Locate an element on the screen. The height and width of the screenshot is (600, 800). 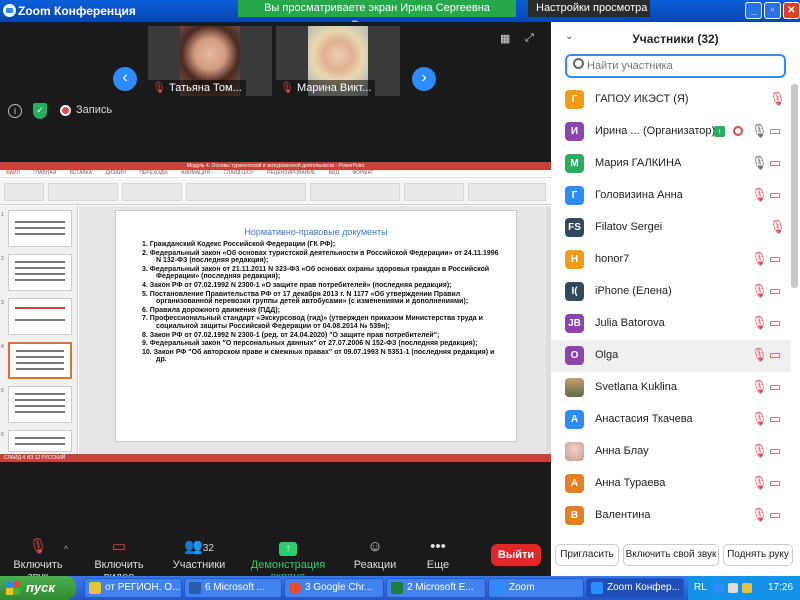
search-input is located at coordinates (682, 66).